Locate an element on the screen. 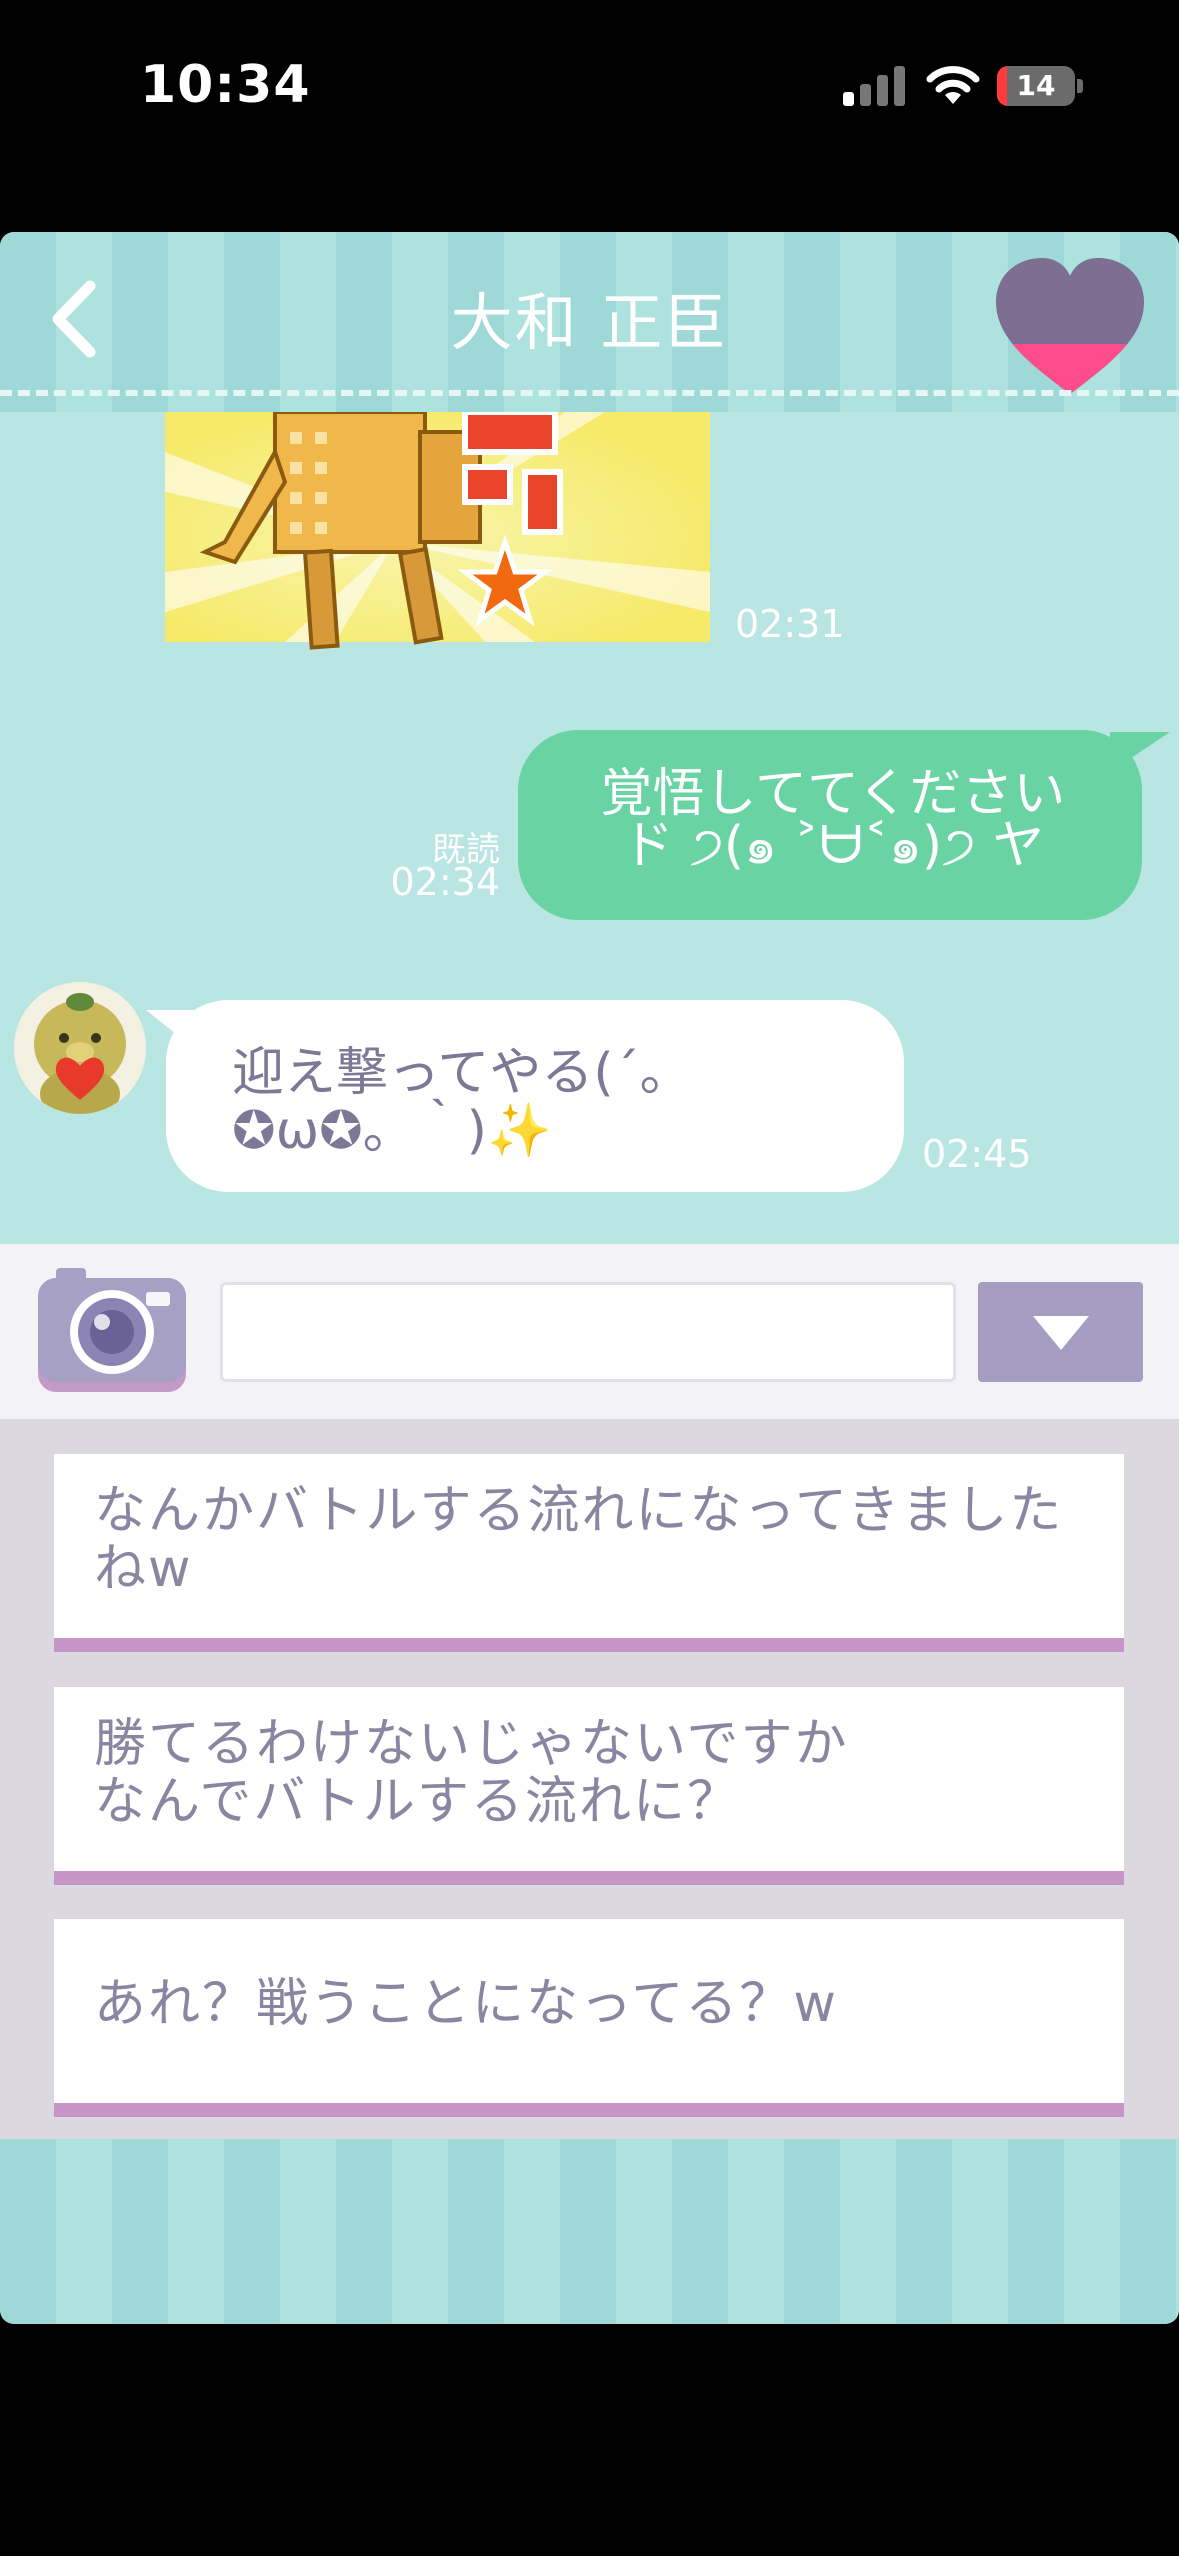  message-time: 02:31 is located at coordinates (790, 624).